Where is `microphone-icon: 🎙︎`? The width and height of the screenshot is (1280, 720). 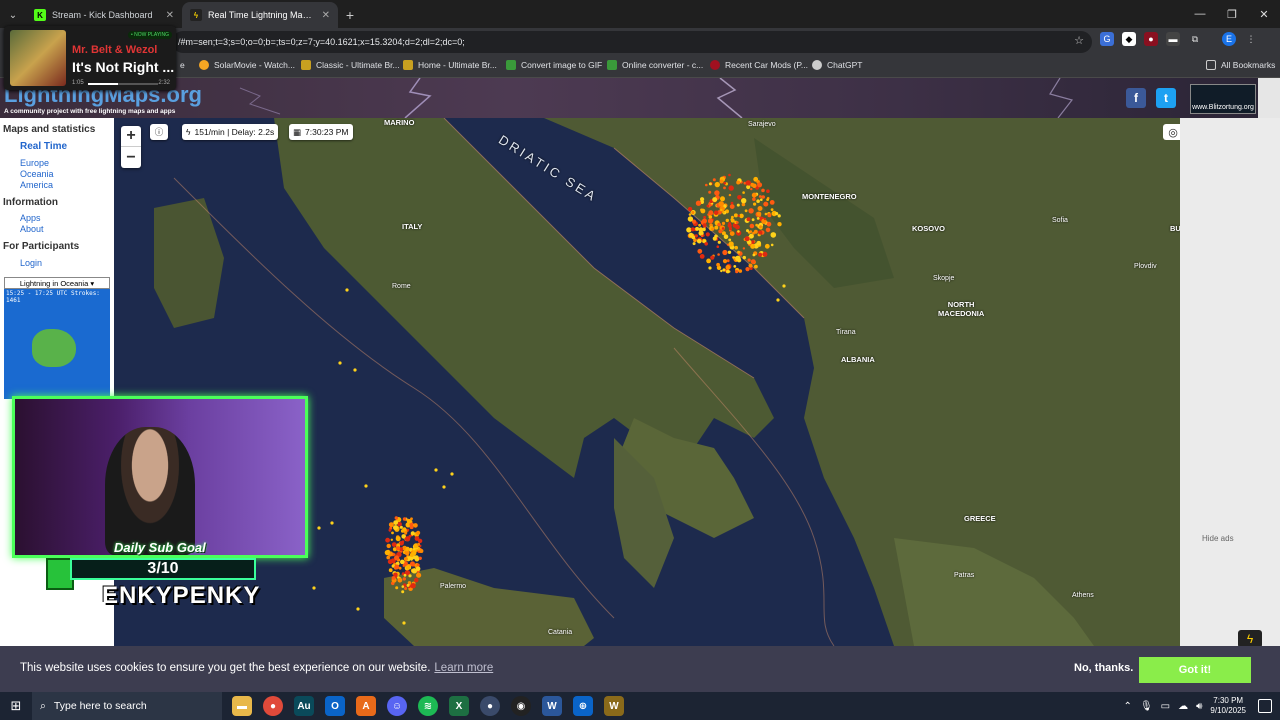 microphone-icon: 🎙︎ is located at coordinates (1146, 706).